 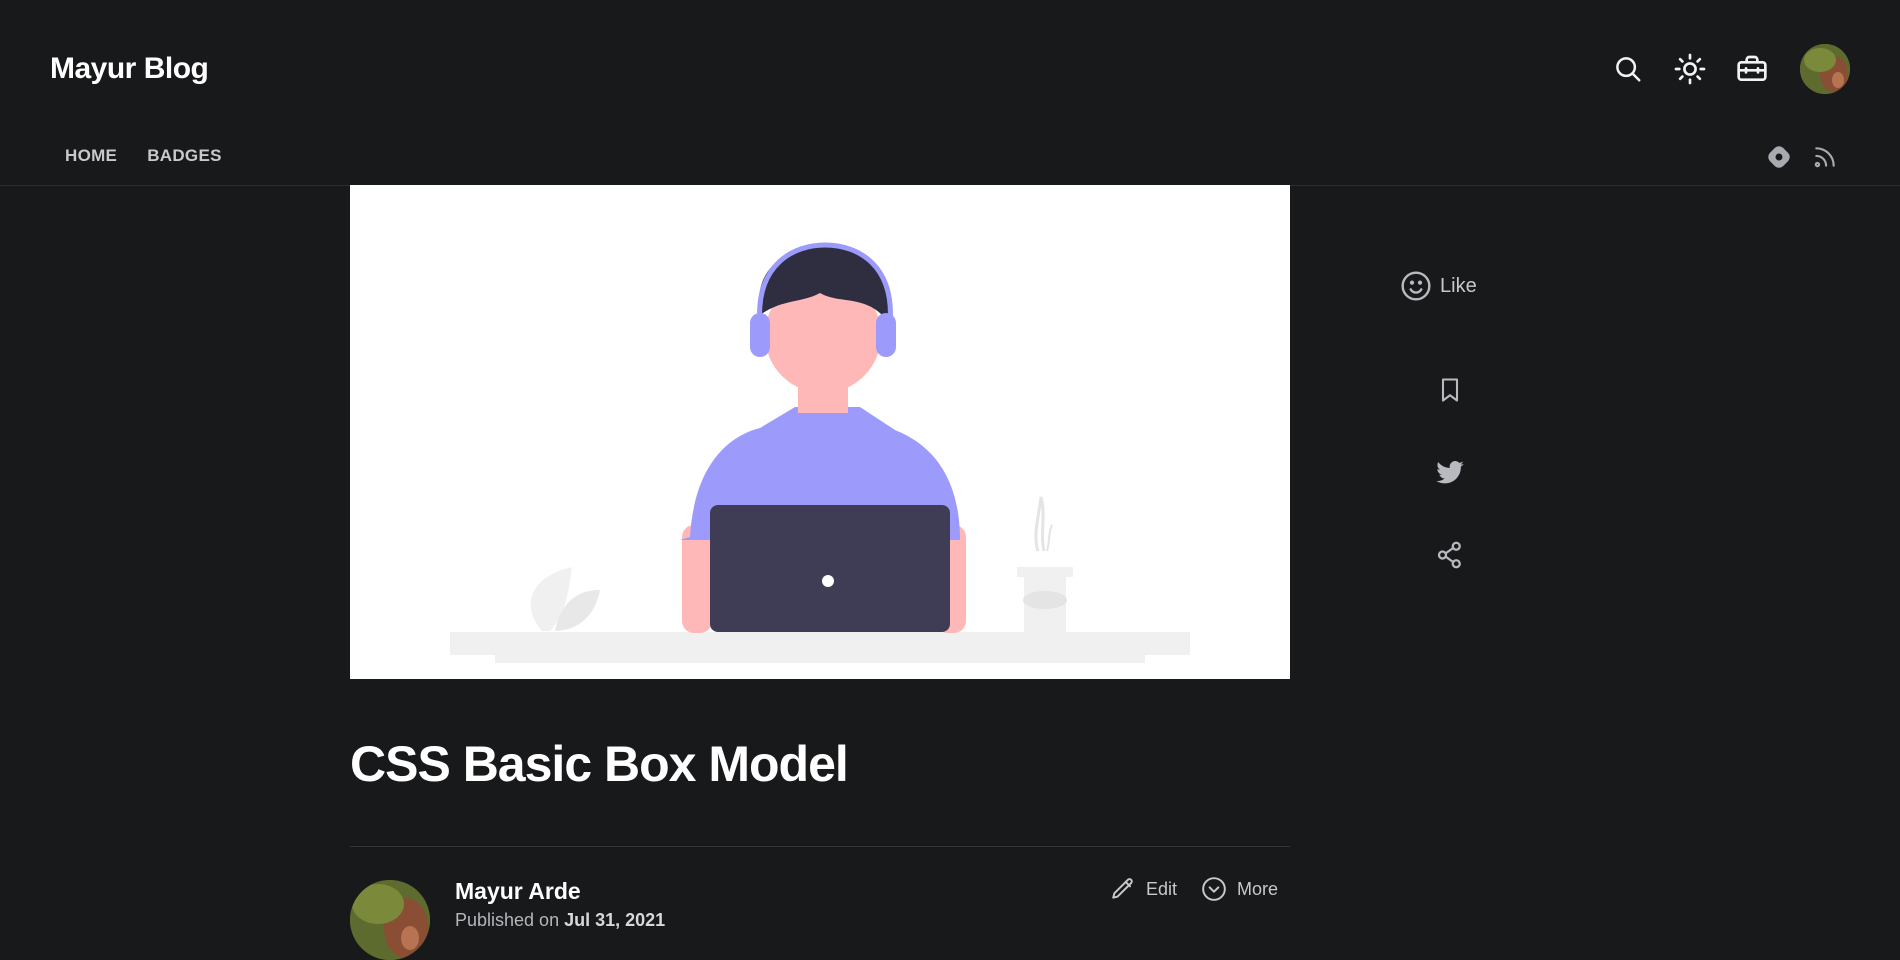 I want to click on more-button: More, so click(x=1239, y=889).